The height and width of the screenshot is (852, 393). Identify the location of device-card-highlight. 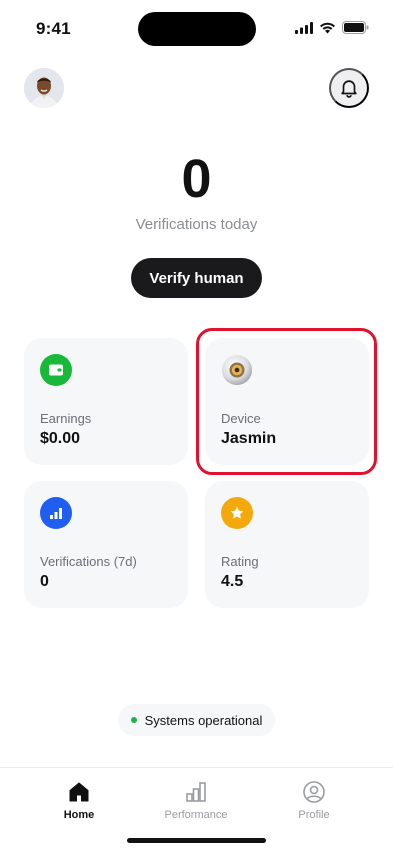
(286, 401).